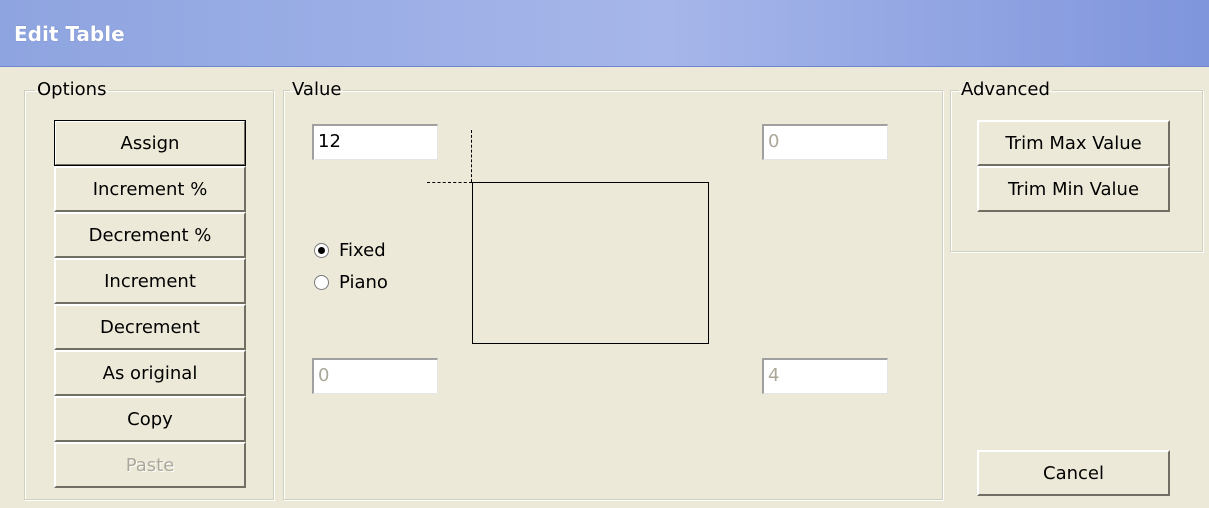 This screenshot has height=508, width=1209. I want to click on trim-min-value-button: Trim Min Value, so click(1073, 189).